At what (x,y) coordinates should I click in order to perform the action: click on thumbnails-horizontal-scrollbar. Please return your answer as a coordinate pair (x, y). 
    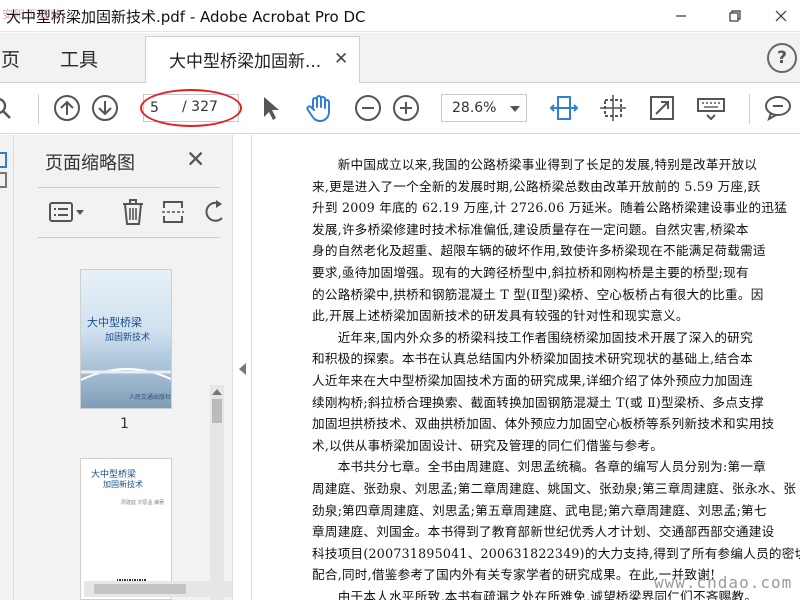
    Looking at the image, I should click on (159, 589).